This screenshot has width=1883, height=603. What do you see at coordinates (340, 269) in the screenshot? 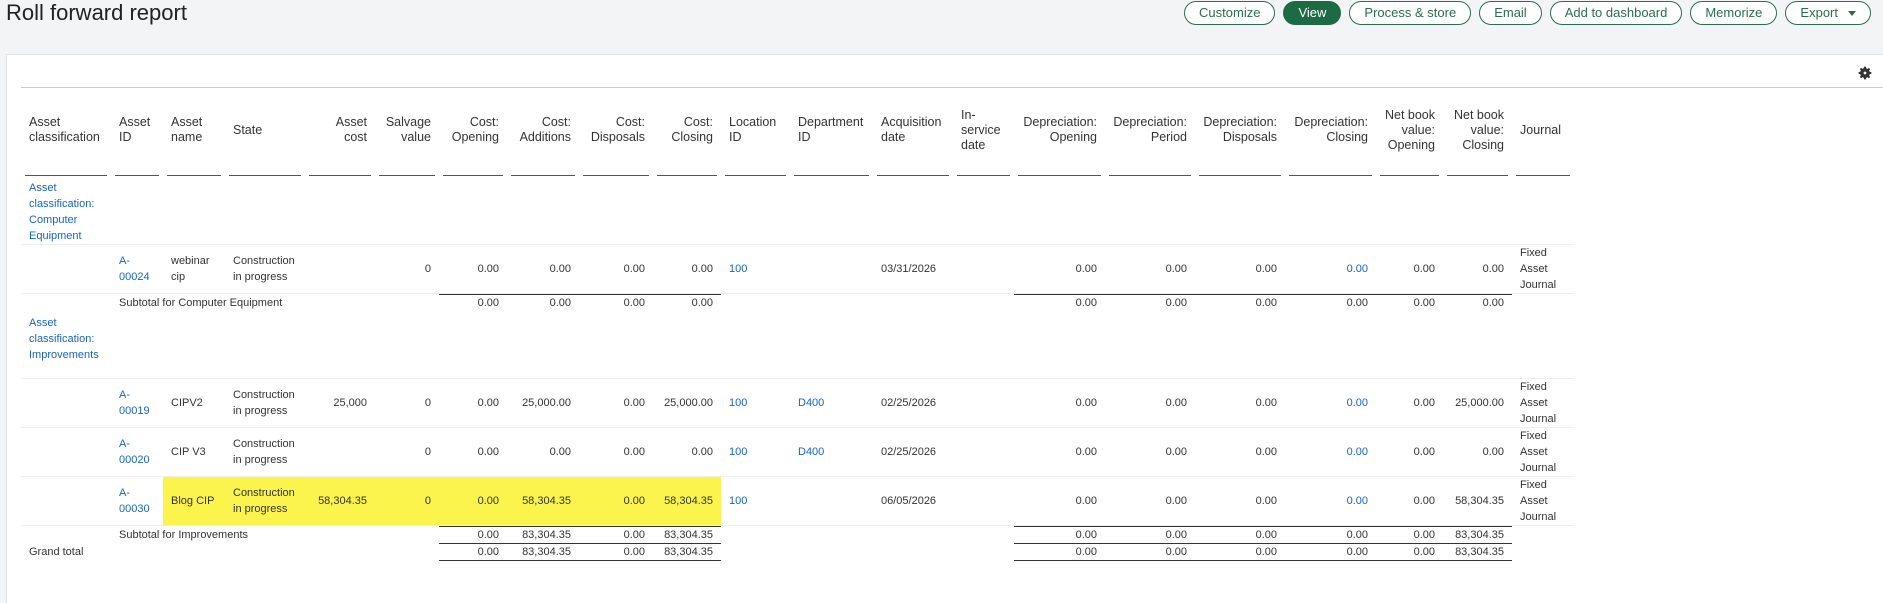
I see `asset-cost-cell` at bounding box center [340, 269].